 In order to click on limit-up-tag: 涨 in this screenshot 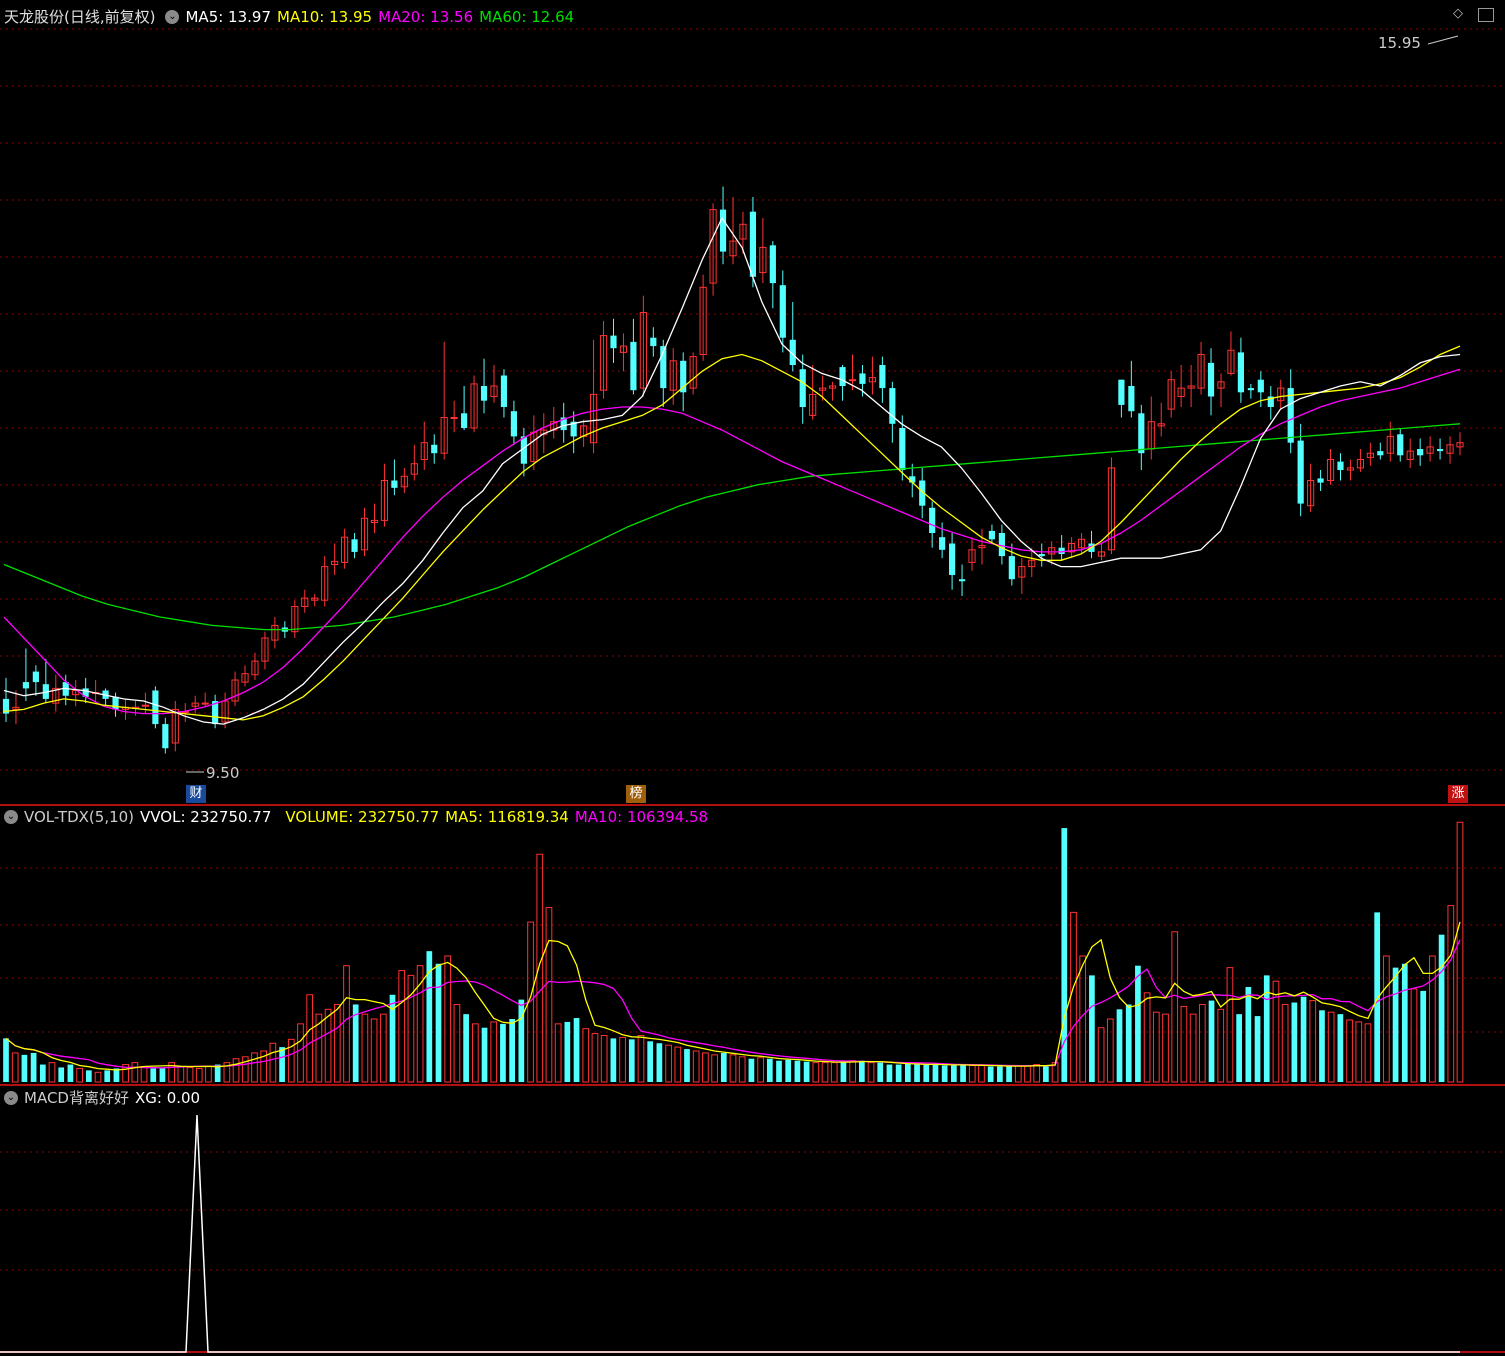, I will do `click(1458, 794)`.